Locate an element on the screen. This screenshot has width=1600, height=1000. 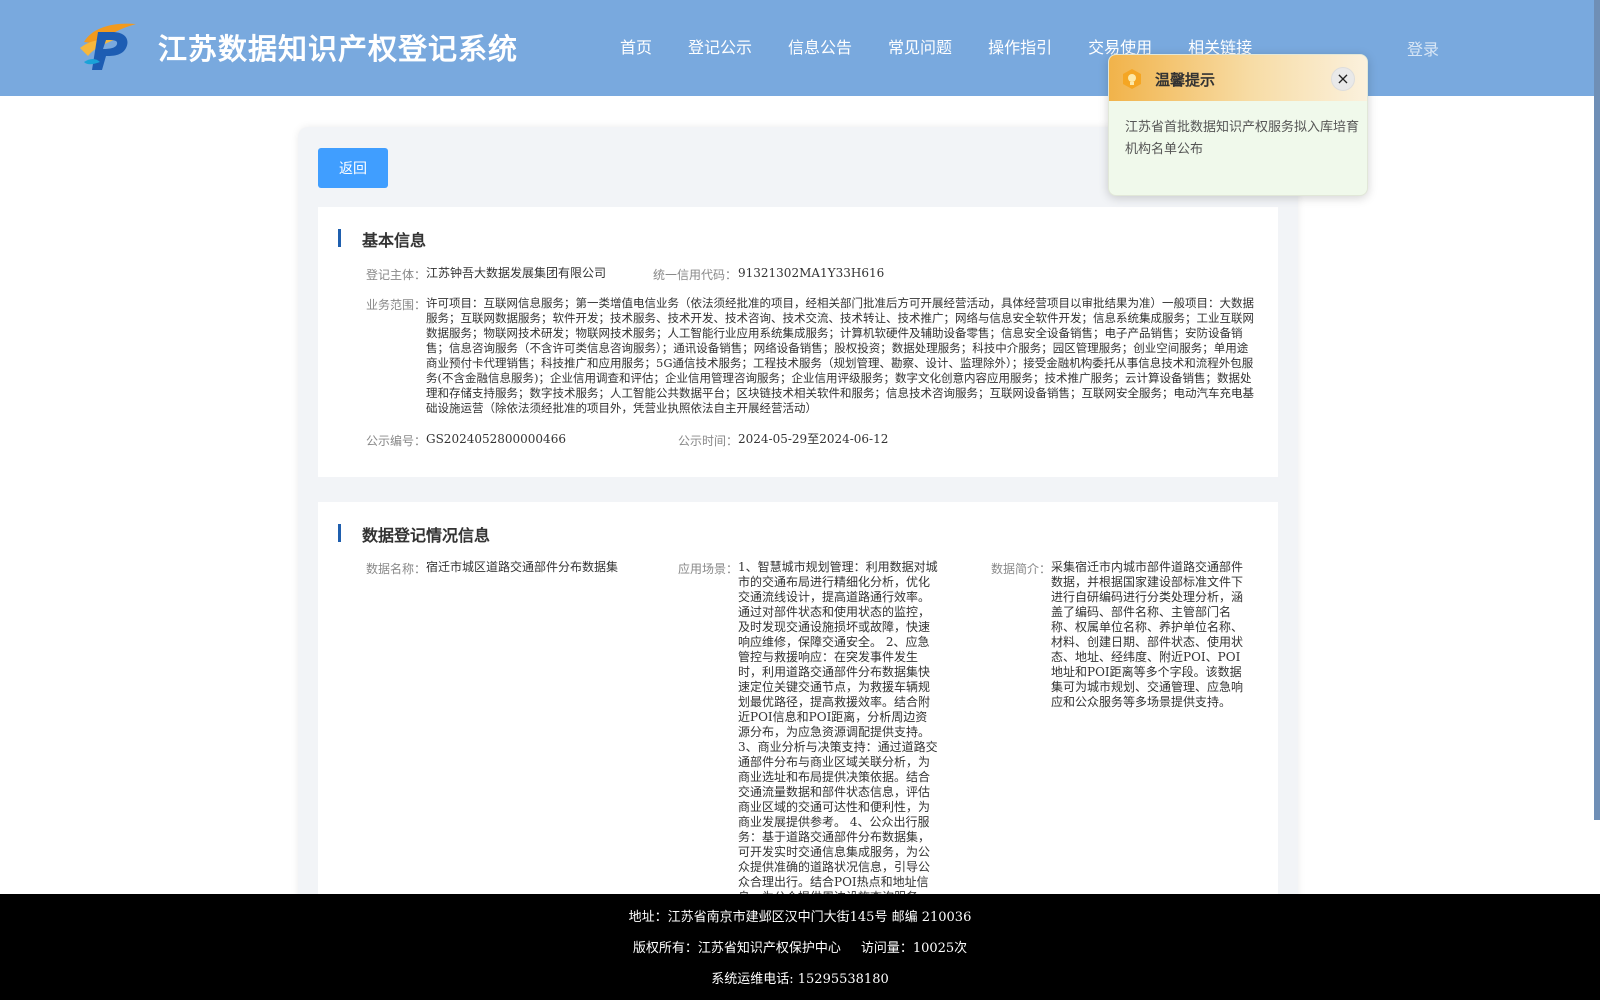
credit-code-label: 统一信用代码： is located at coordinates (695, 275).